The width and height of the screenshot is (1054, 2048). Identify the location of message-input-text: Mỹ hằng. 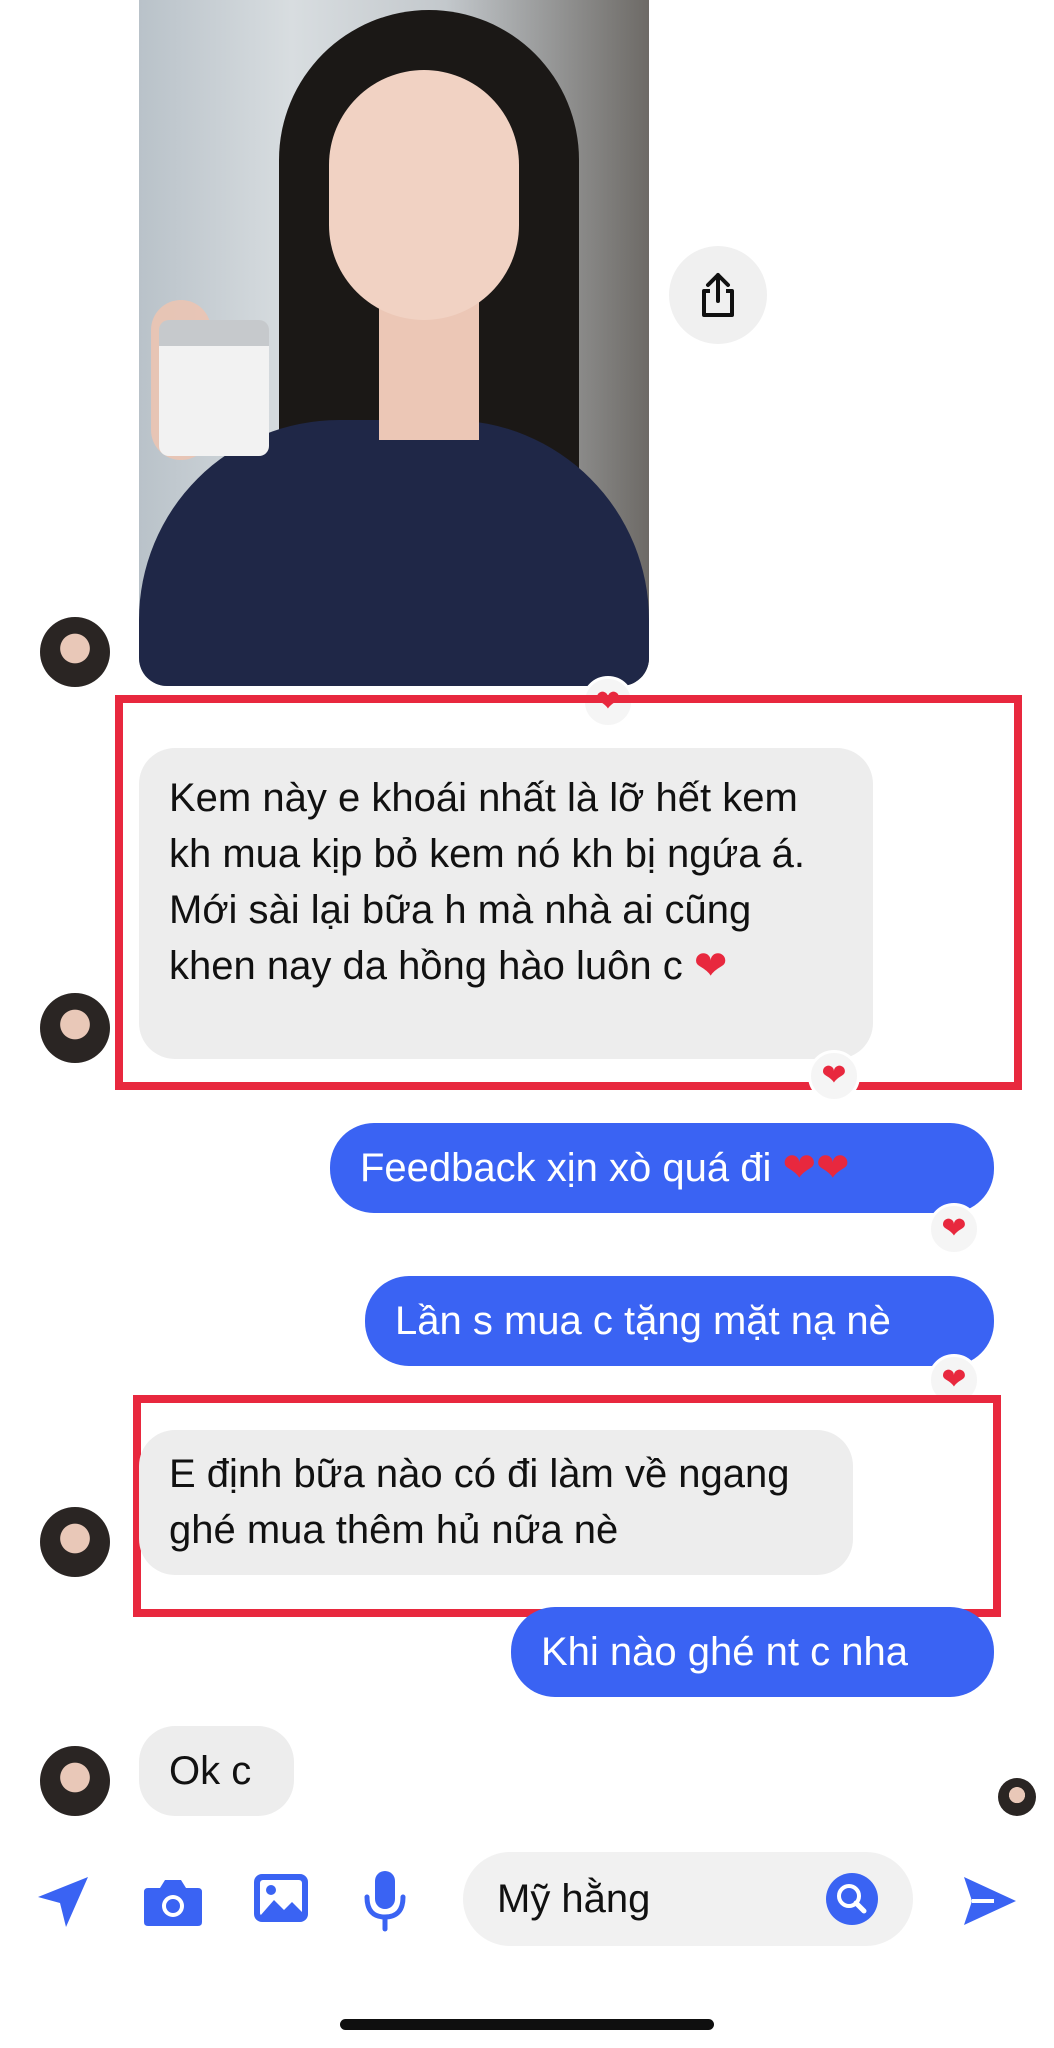
(661, 1899).